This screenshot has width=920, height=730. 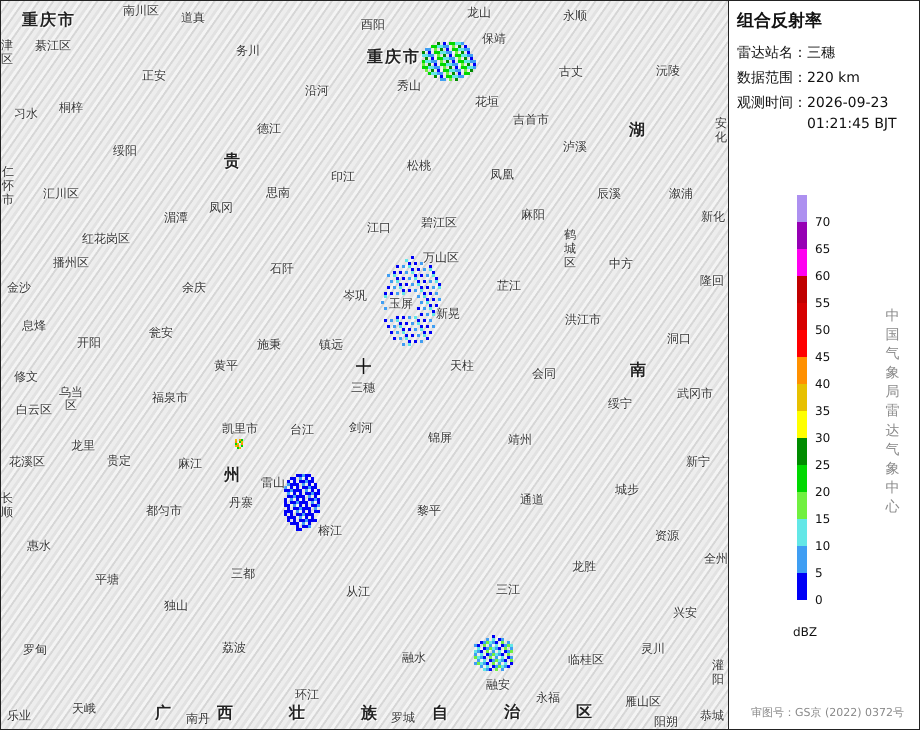 What do you see at coordinates (666, 722) in the screenshot?
I see `place-label: 阳朔` at bounding box center [666, 722].